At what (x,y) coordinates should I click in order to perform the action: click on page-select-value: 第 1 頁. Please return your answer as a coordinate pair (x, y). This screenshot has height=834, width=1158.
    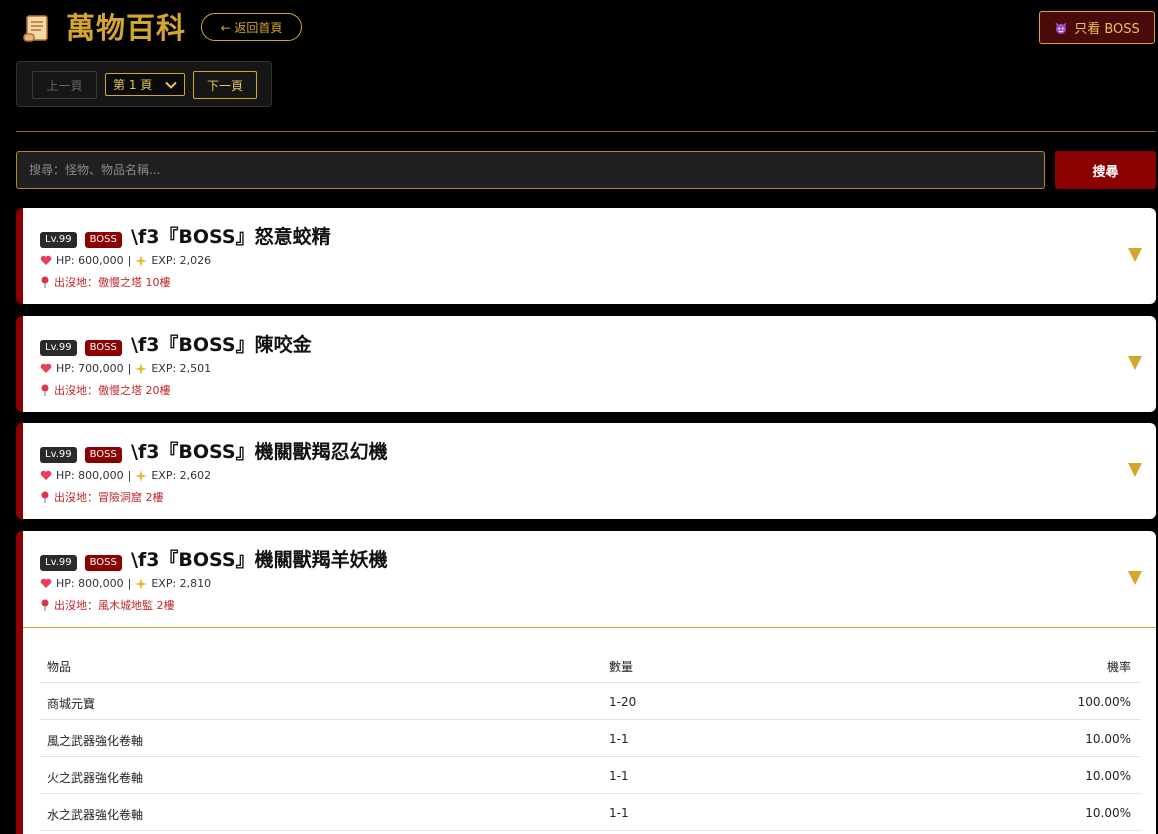
    Looking at the image, I should click on (133, 85).